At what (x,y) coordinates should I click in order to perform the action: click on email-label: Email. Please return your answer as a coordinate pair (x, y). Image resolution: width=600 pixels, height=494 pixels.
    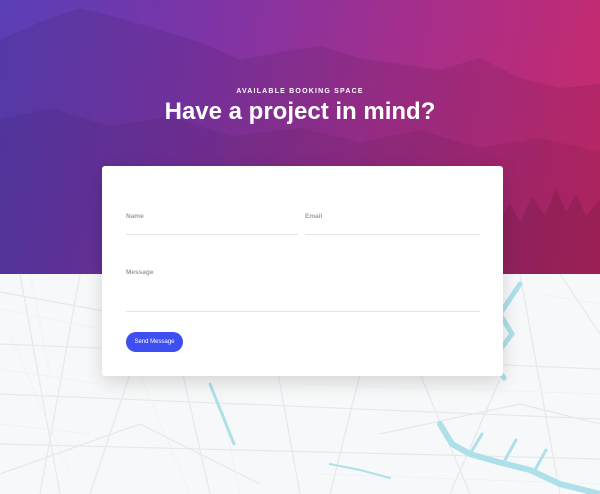
    Looking at the image, I should click on (314, 216).